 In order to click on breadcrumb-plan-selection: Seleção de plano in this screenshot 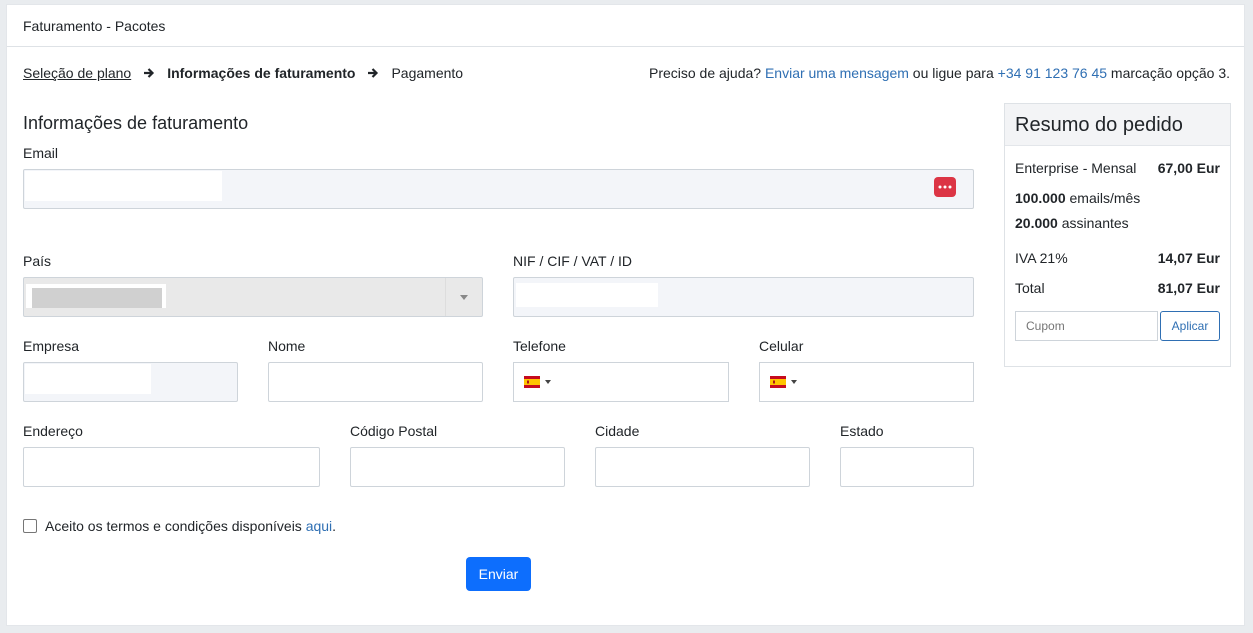, I will do `click(77, 73)`.